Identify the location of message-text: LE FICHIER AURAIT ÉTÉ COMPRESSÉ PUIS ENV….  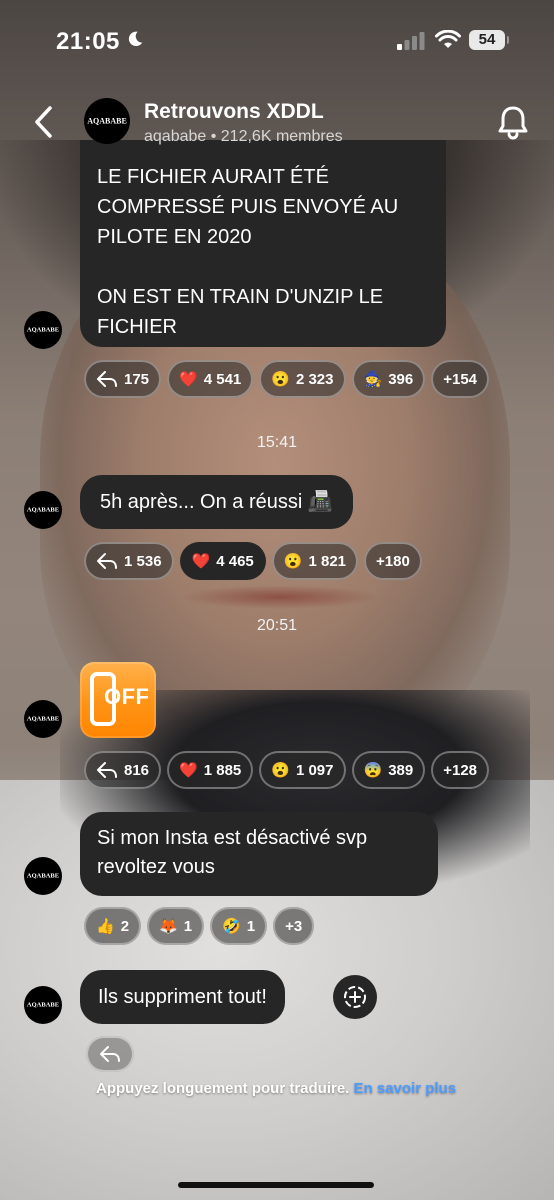
(248, 252).